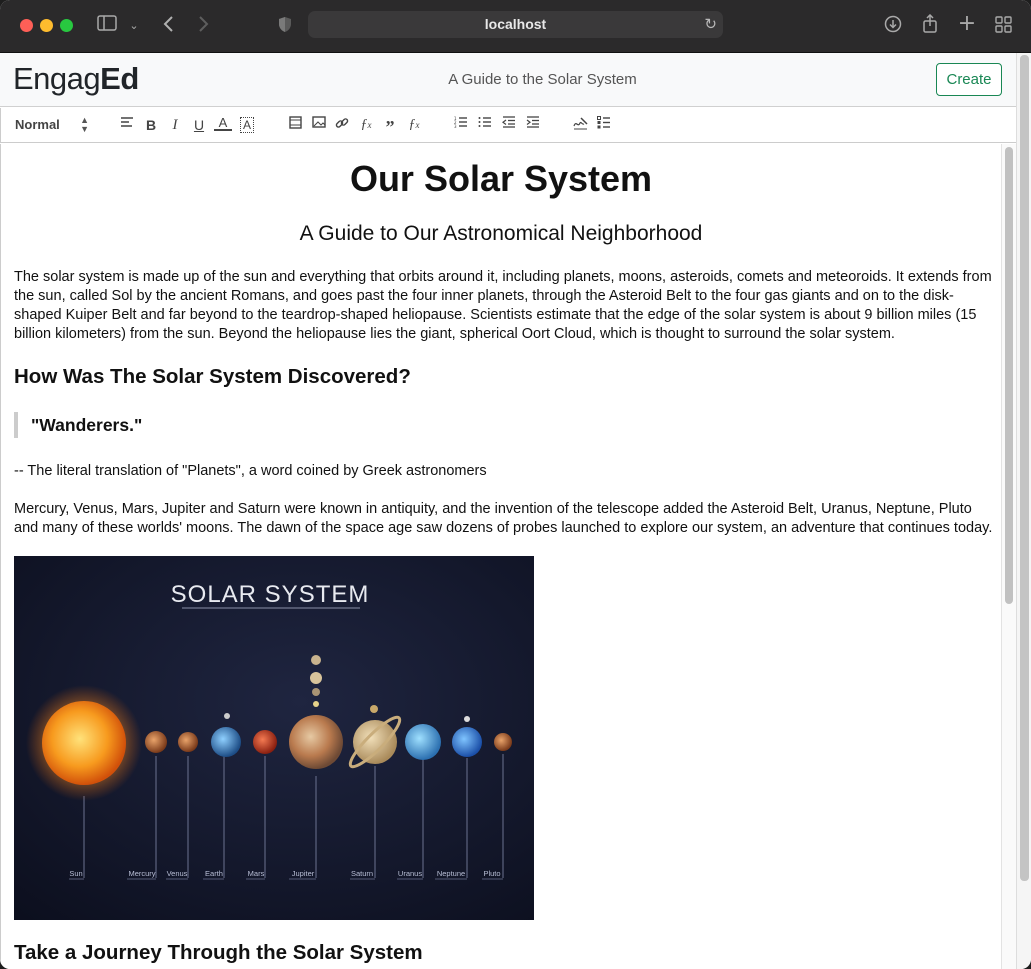 The image size is (1031, 969). Describe the element at coordinates (1003, 27) in the screenshot. I see `tab-overview-icon` at that location.